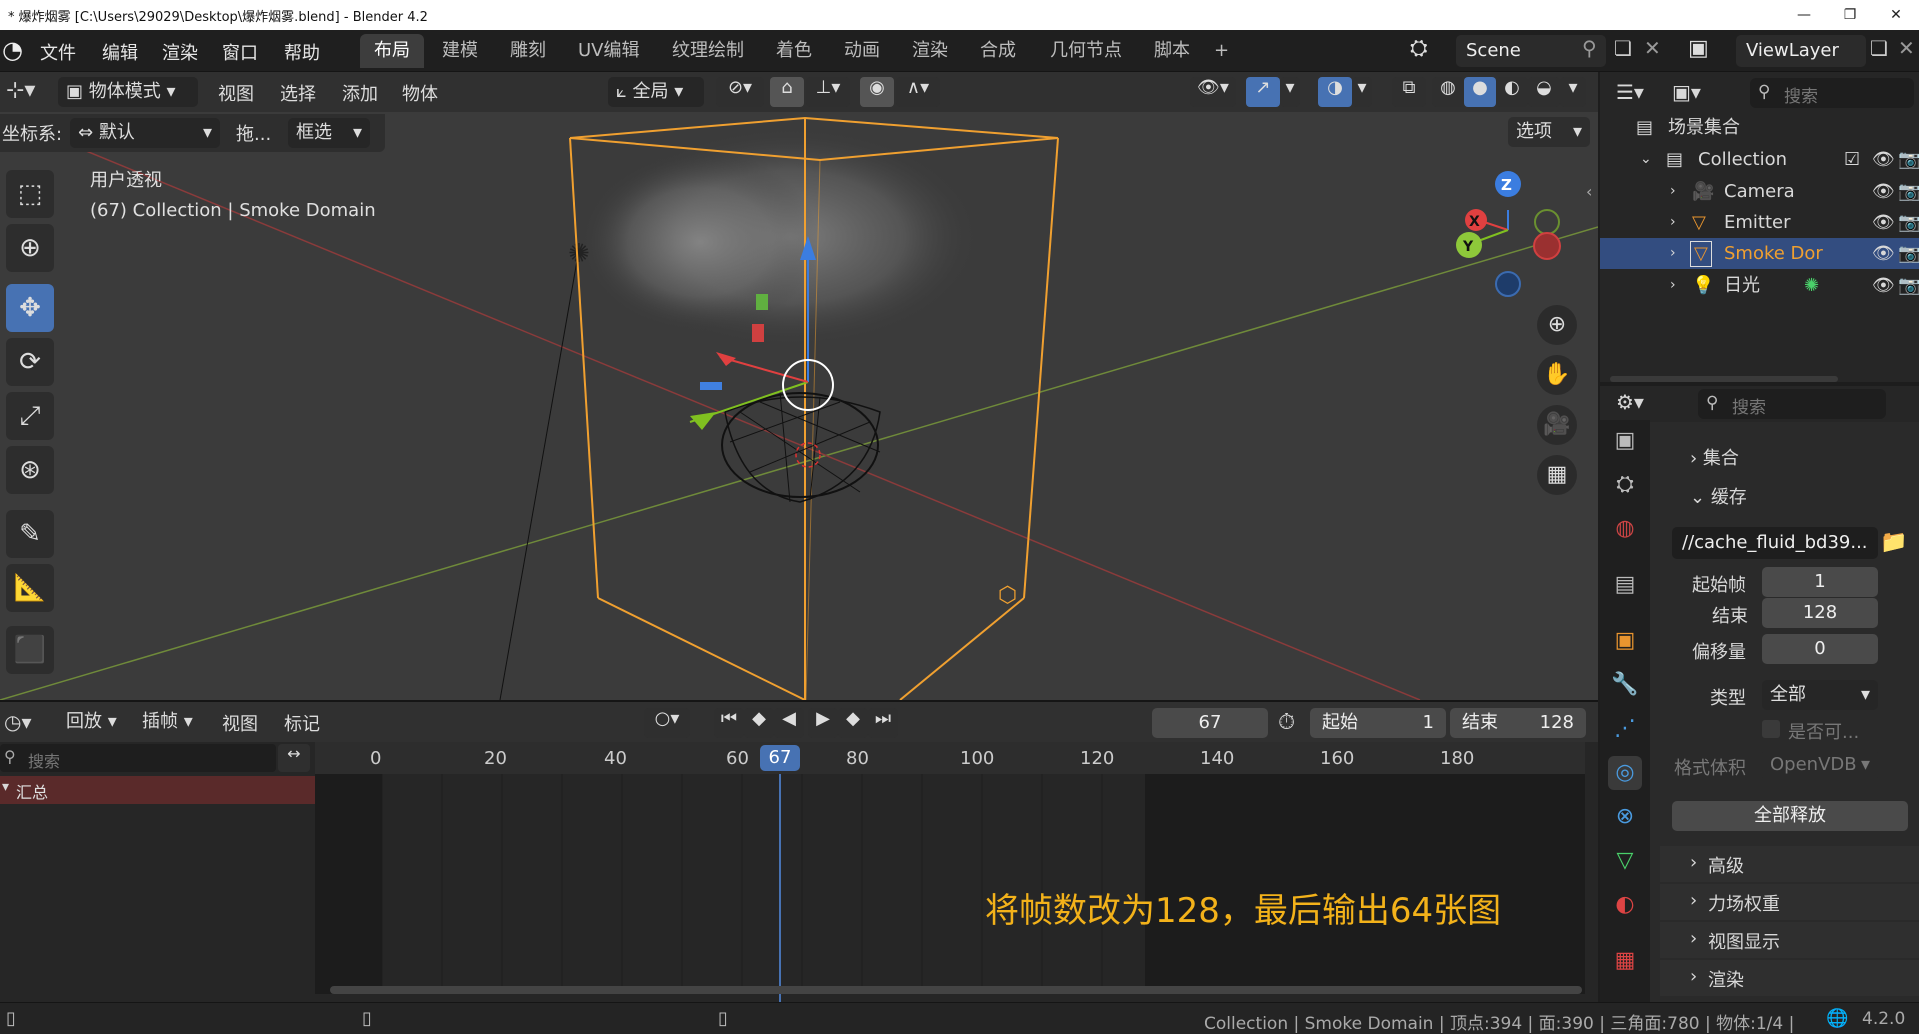 The height and width of the screenshot is (1034, 1919). Describe the element at coordinates (1335, 92) in the screenshot. I see `overlays-icon: ◑` at that location.